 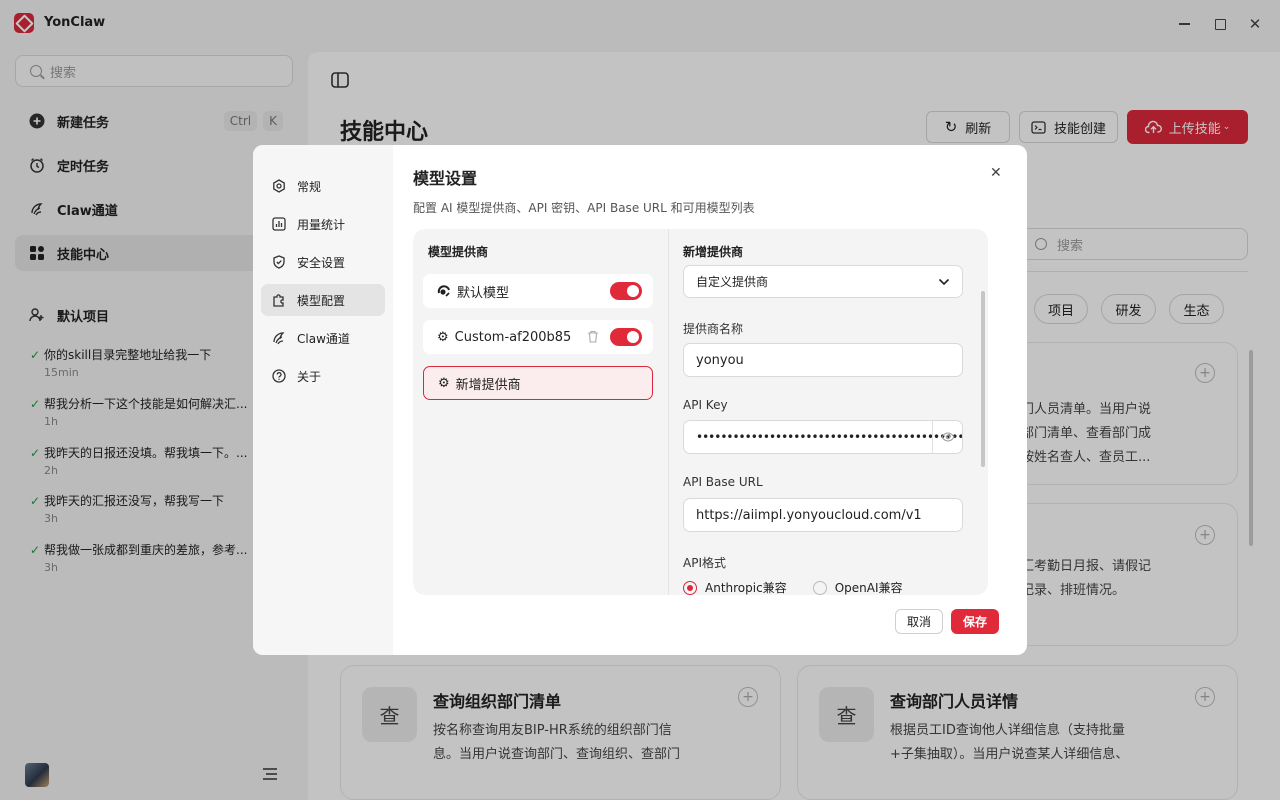 What do you see at coordinates (713, 329) in the screenshot?
I see `provider-name-label: 提供商名称` at bounding box center [713, 329].